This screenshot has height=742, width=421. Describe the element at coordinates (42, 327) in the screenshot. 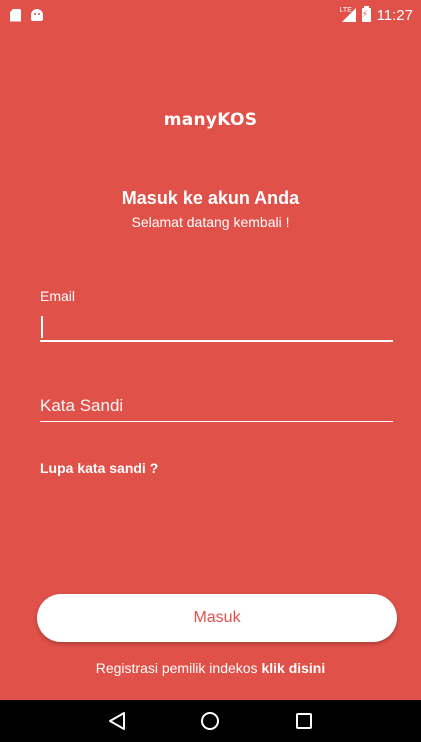

I see `text-cursor` at that location.